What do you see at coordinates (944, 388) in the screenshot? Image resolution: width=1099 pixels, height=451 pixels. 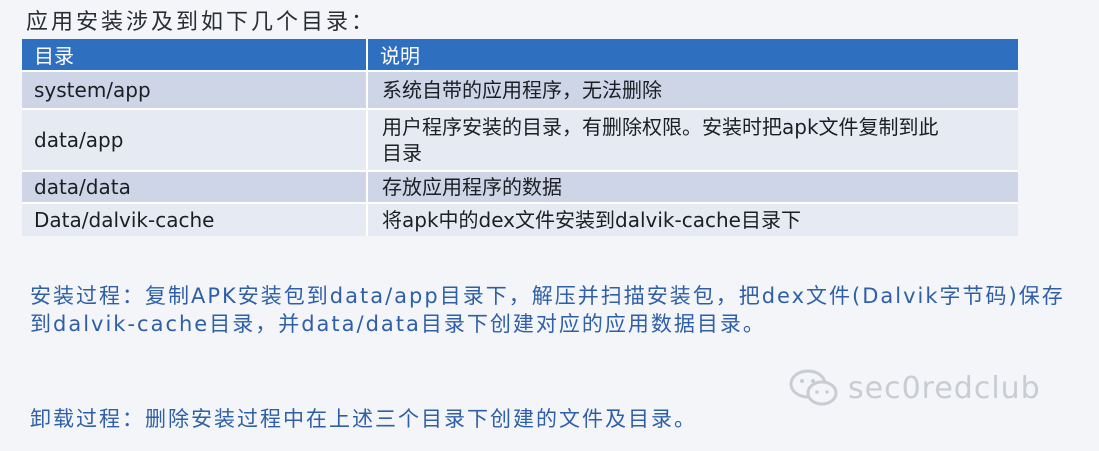 I see `watermark-text: sec0redclub` at bounding box center [944, 388].